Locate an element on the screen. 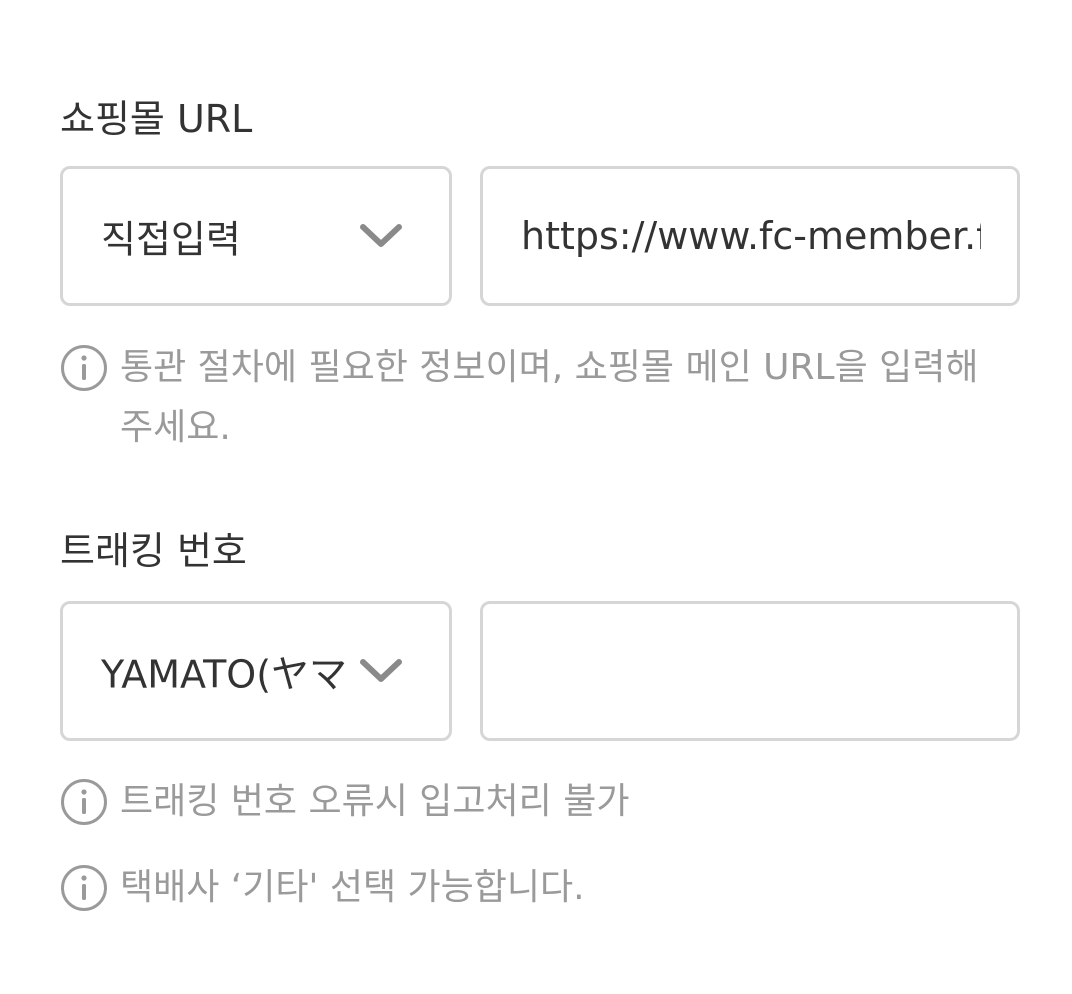 Image resolution: width=1072 pixels, height=994 pixels. tracking-hint-other-text: 택배사 ‘기타' 선택 가능합니다. is located at coordinates (352, 887).